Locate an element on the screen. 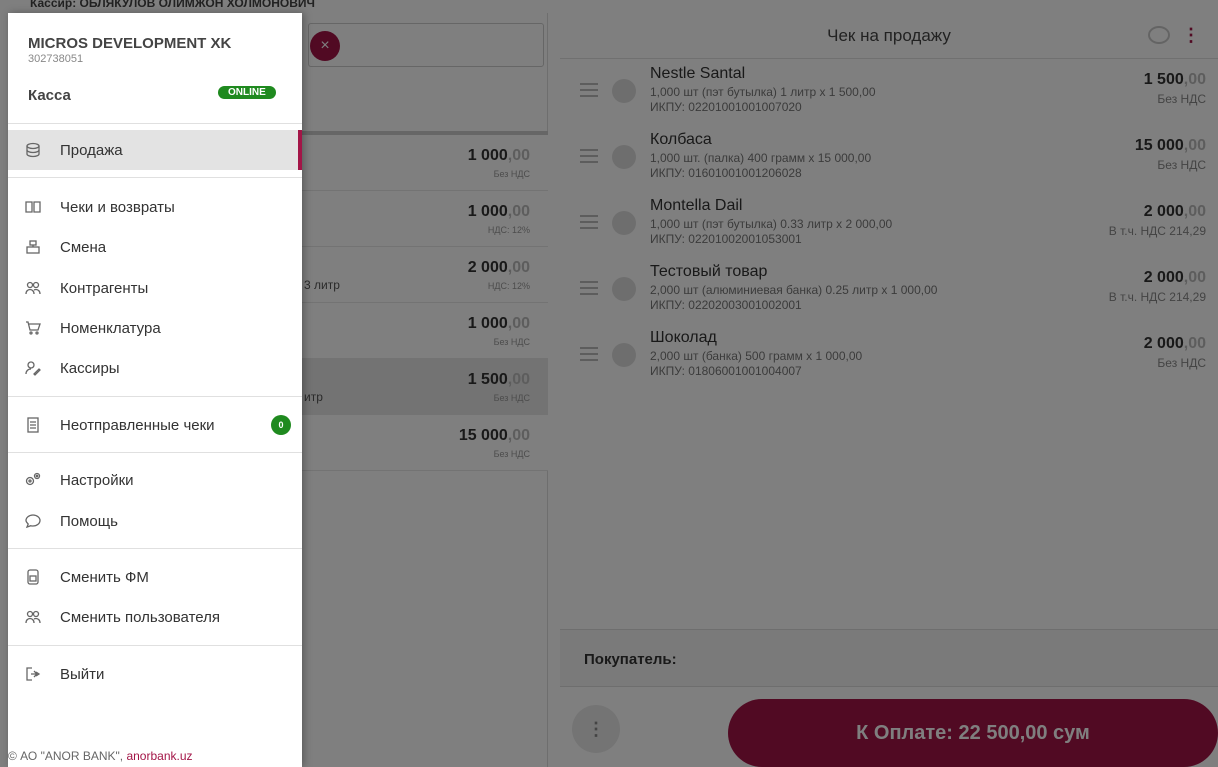  menu-item-label: Выйти is located at coordinates (82, 674).